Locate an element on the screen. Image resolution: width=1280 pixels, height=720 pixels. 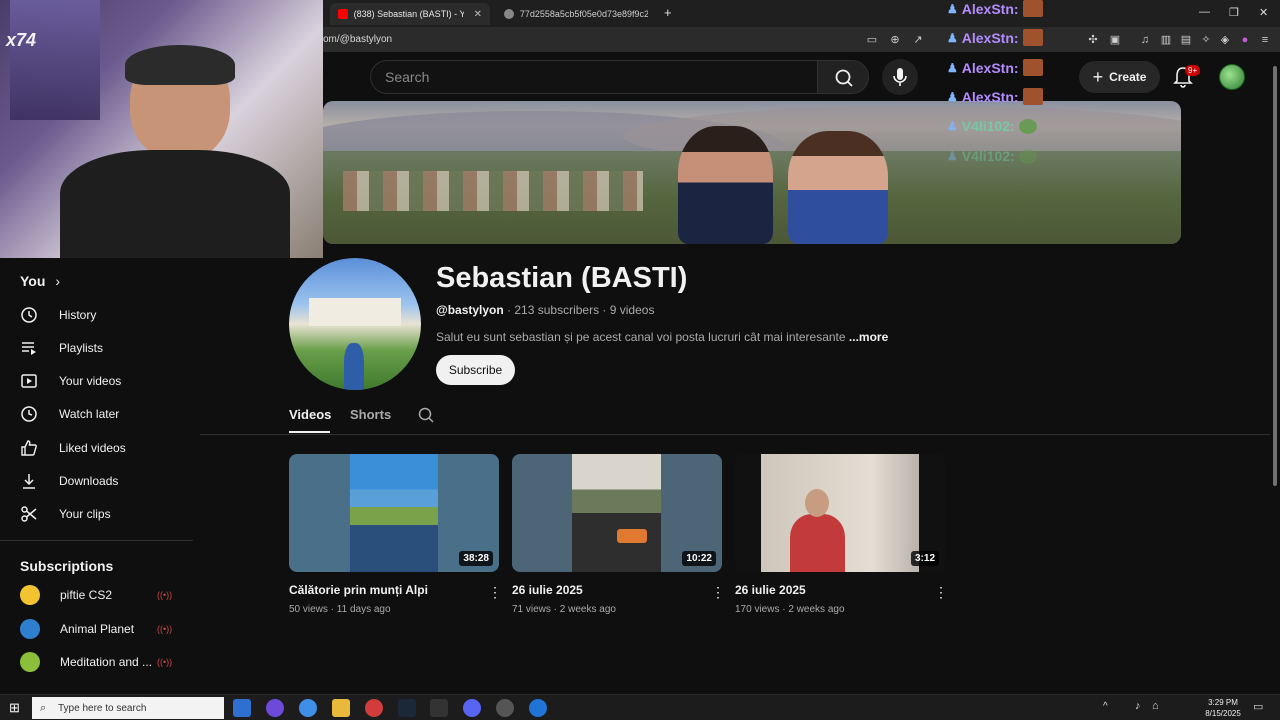
search-input: Search is located at coordinates (593, 77).